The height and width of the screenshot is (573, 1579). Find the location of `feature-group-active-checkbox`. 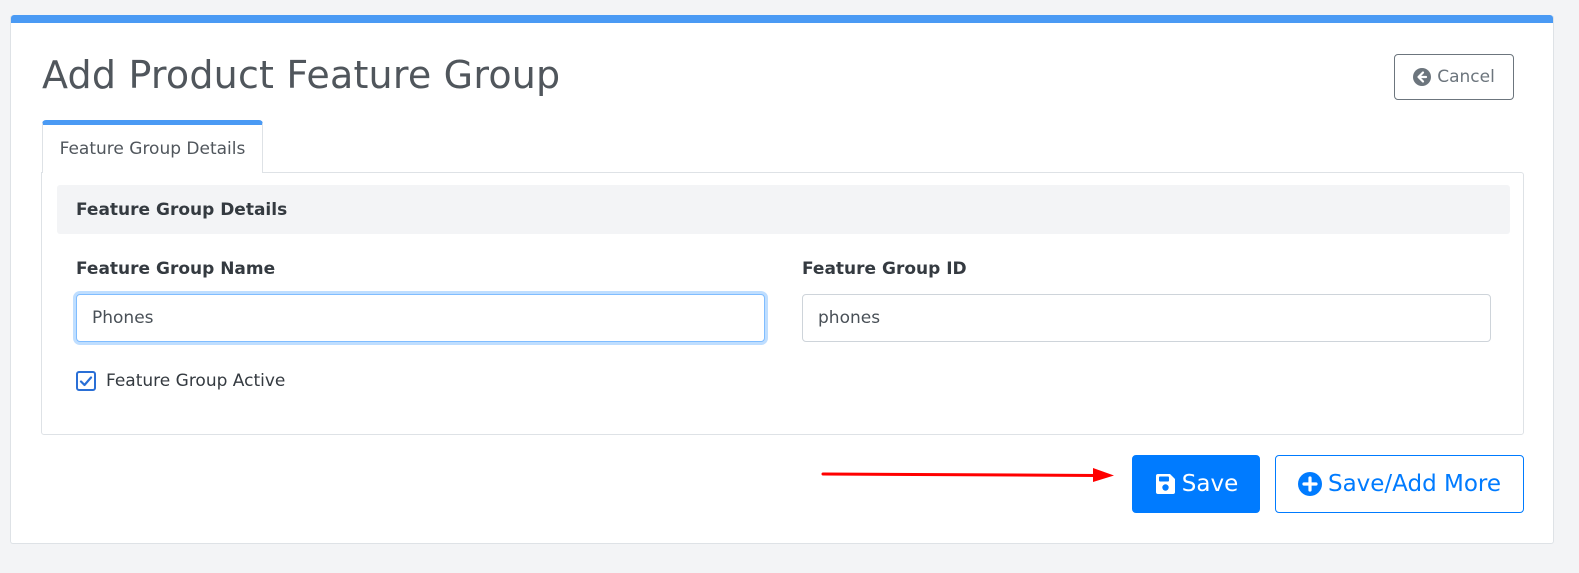

feature-group-active-checkbox is located at coordinates (86, 381).